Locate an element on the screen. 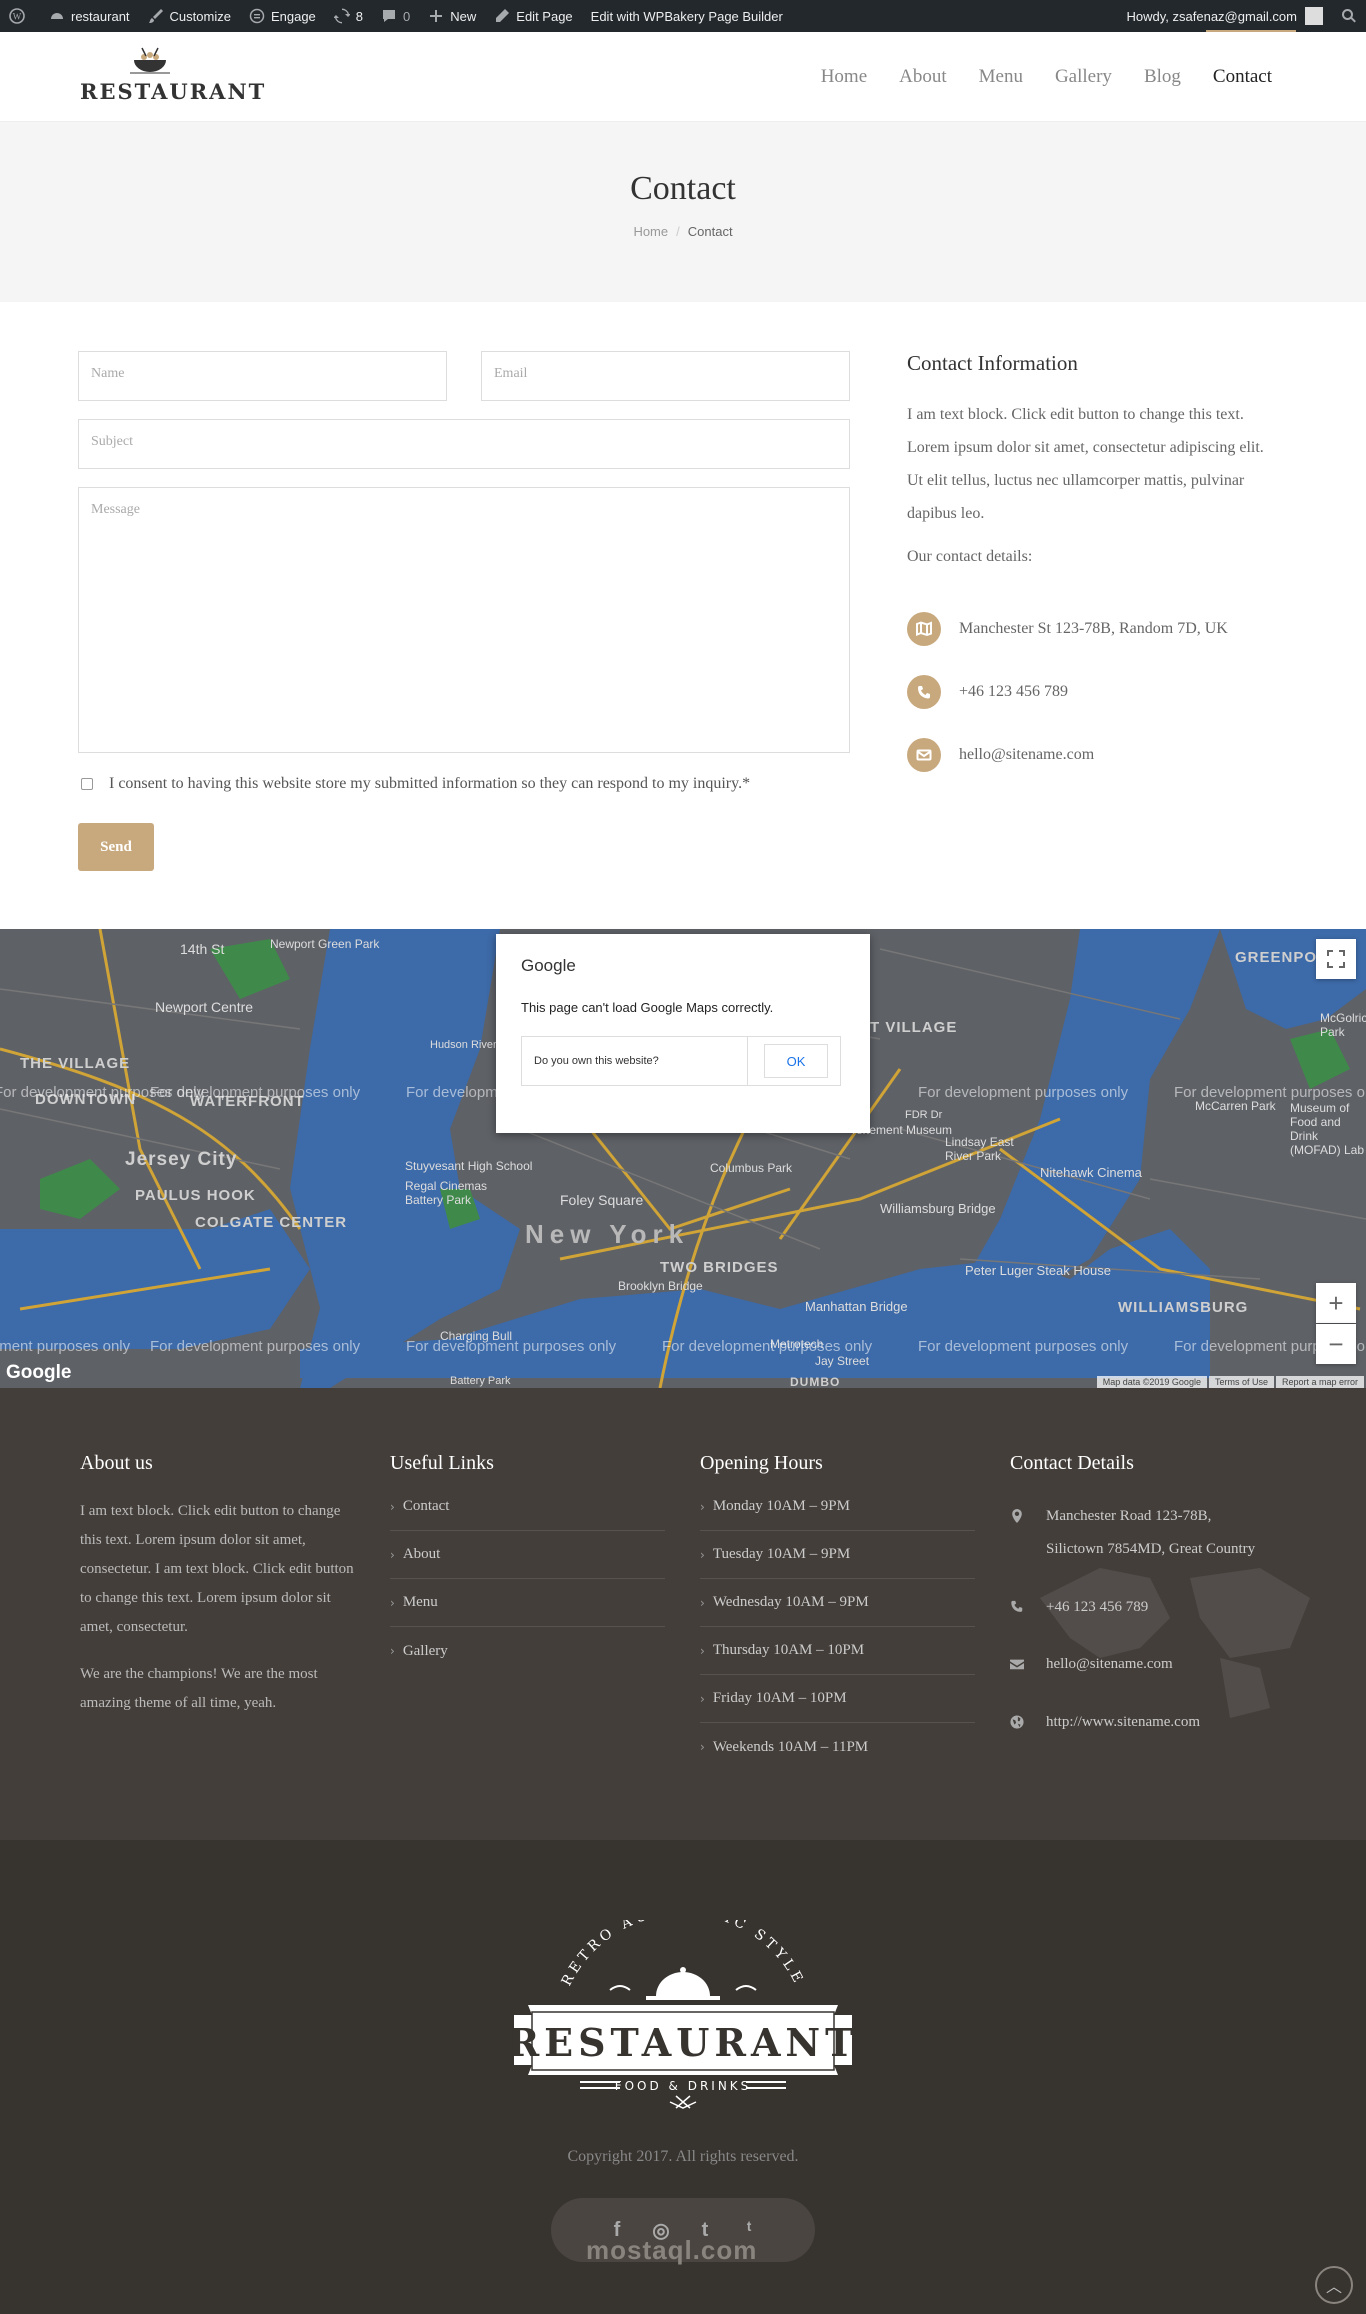  site-name-link: restaurant is located at coordinates (89, 16).